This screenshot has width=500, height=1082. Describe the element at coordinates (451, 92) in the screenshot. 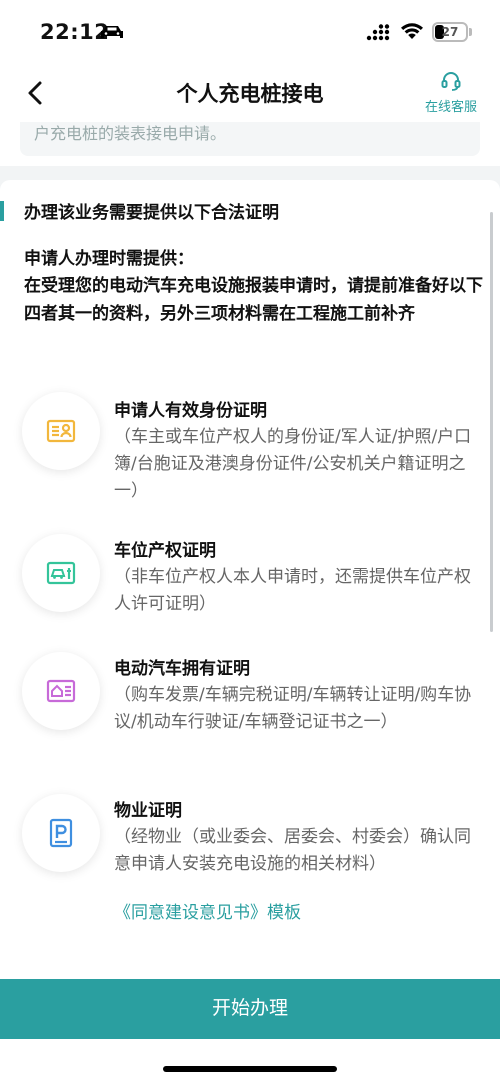

I see `online-service-button: 在线客服` at that location.